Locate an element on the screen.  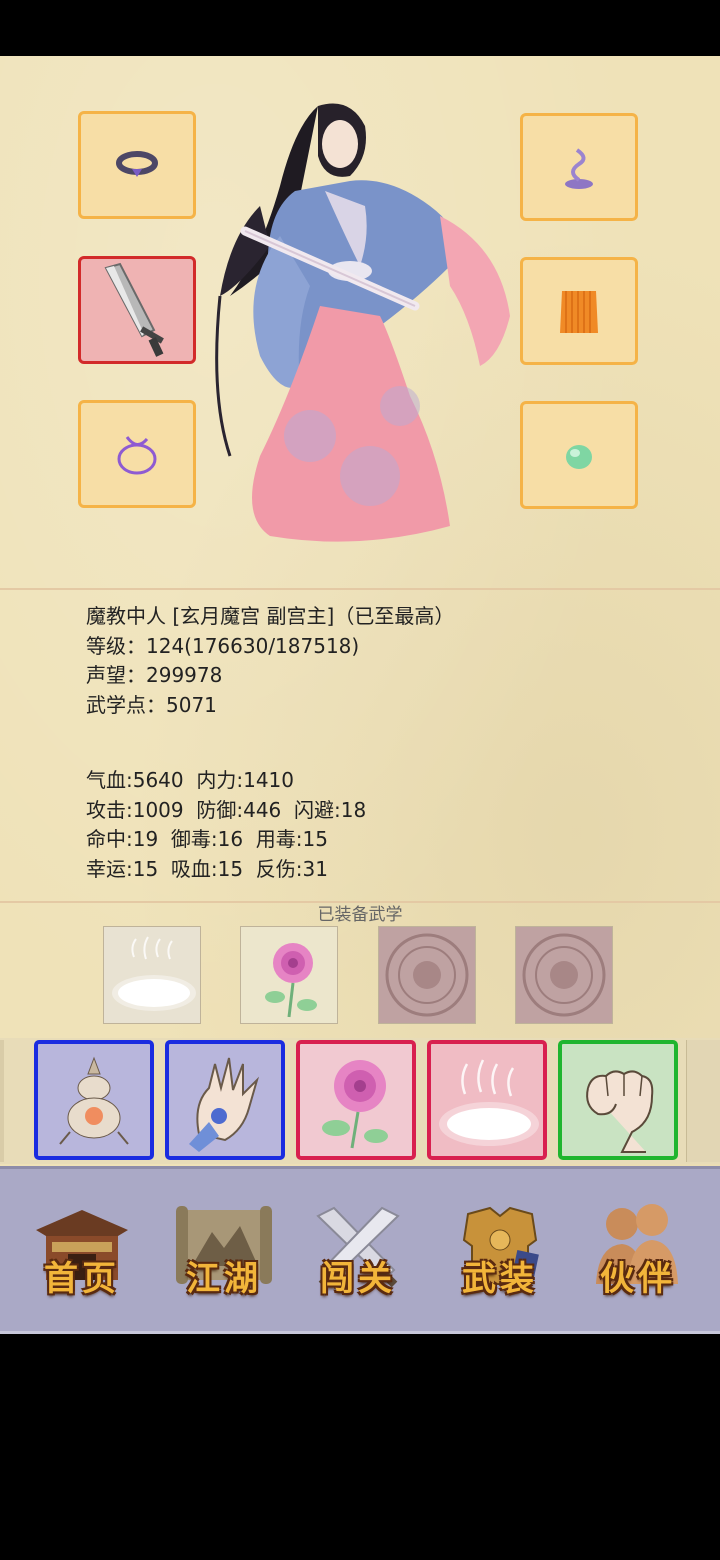
nav-challenge-label: 闯关 is located at coordinates (358, 1279).